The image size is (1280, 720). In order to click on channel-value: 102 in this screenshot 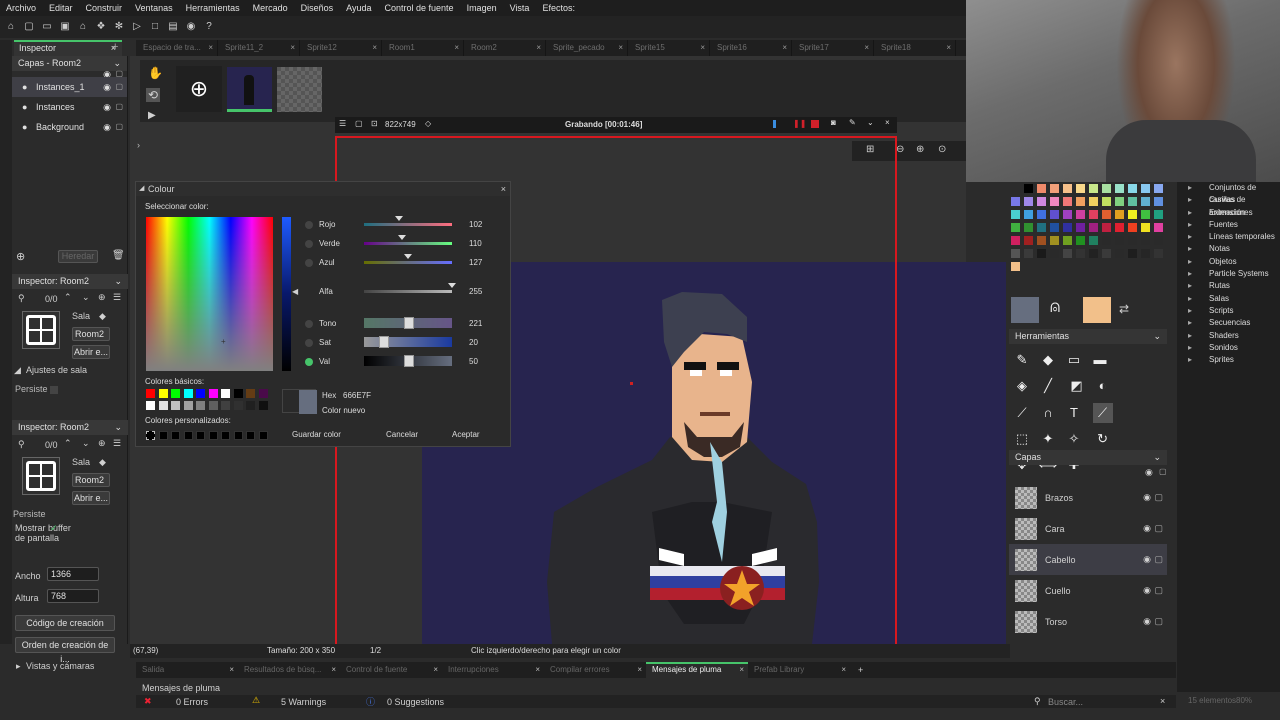, I will do `click(475, 224)`.